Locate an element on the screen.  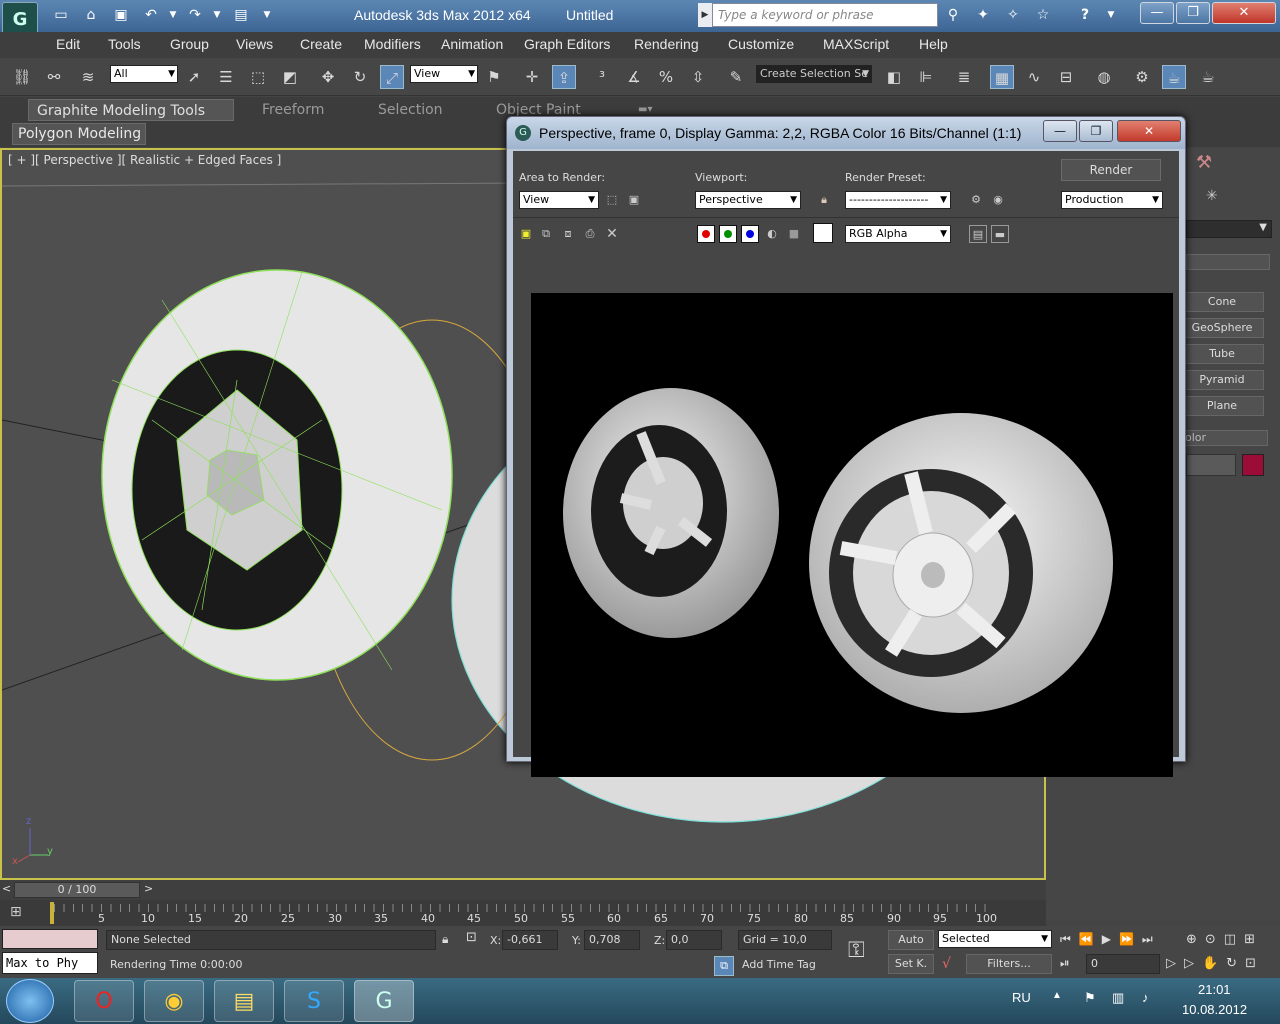
maxscript-listener-mini is located at coordinates (50, 939).